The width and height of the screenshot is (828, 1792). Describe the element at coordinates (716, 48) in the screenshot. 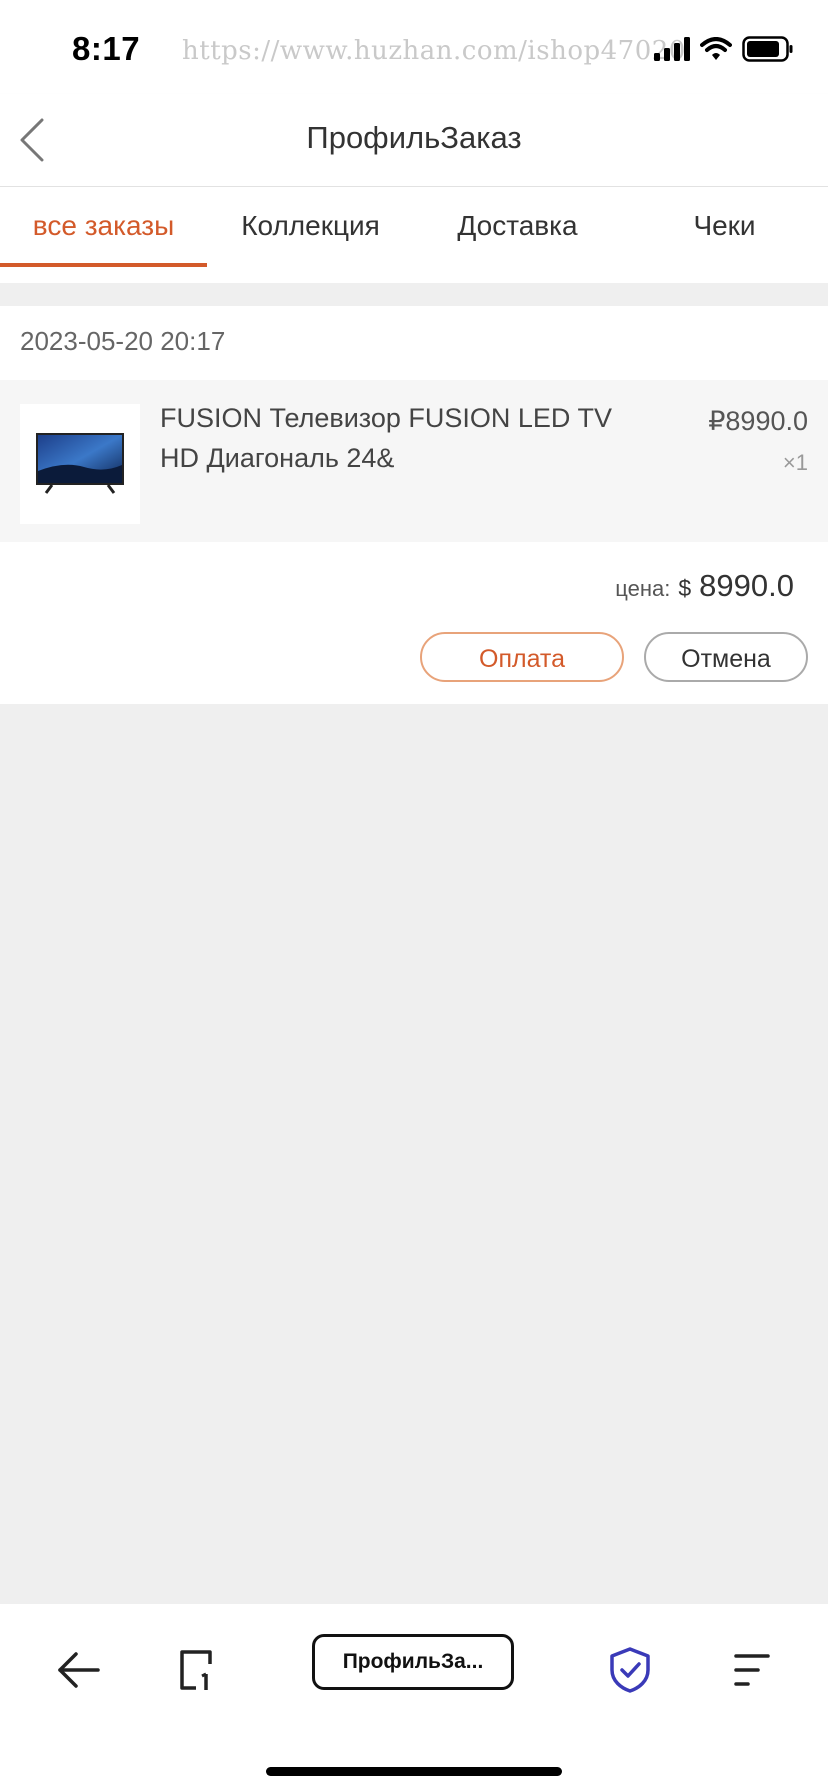

I see `wifi-icon` at that location.